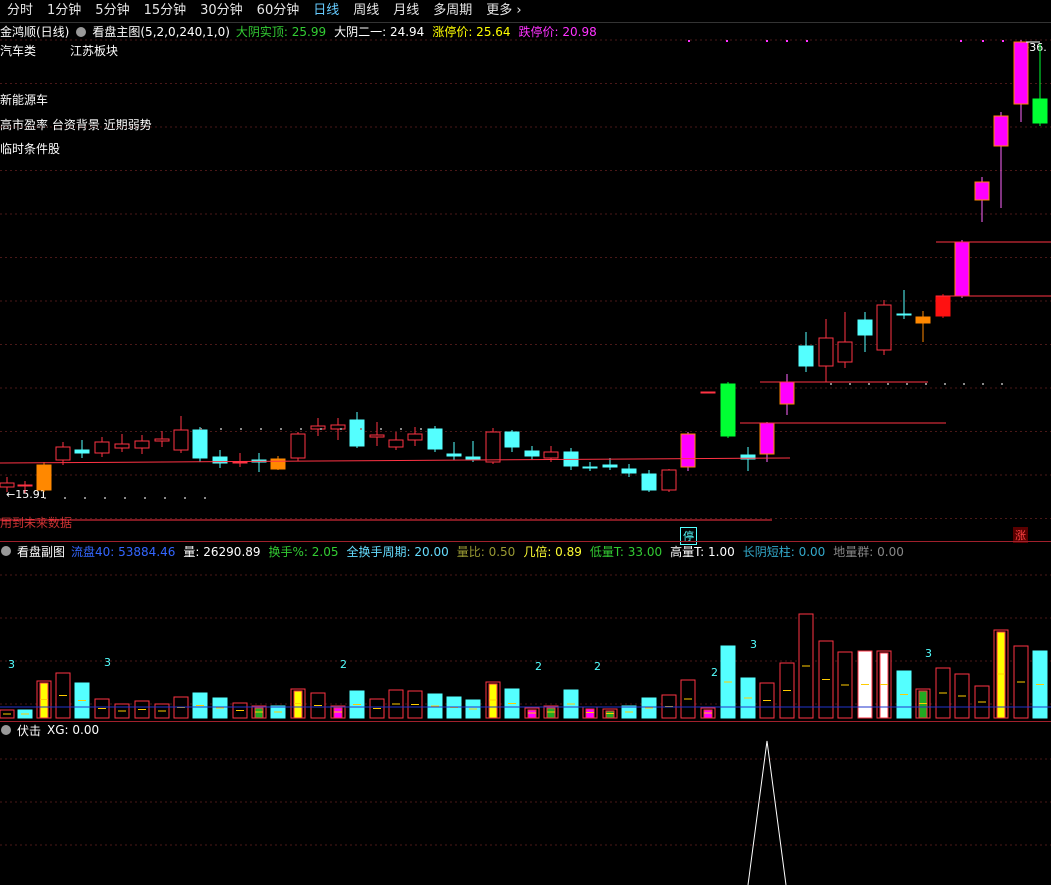 The height and width of the screenshot is (885, 1051). Describe the element at coordinates (406, 11) in the screenshot. I see `period-tab-8: 月线` at that location.